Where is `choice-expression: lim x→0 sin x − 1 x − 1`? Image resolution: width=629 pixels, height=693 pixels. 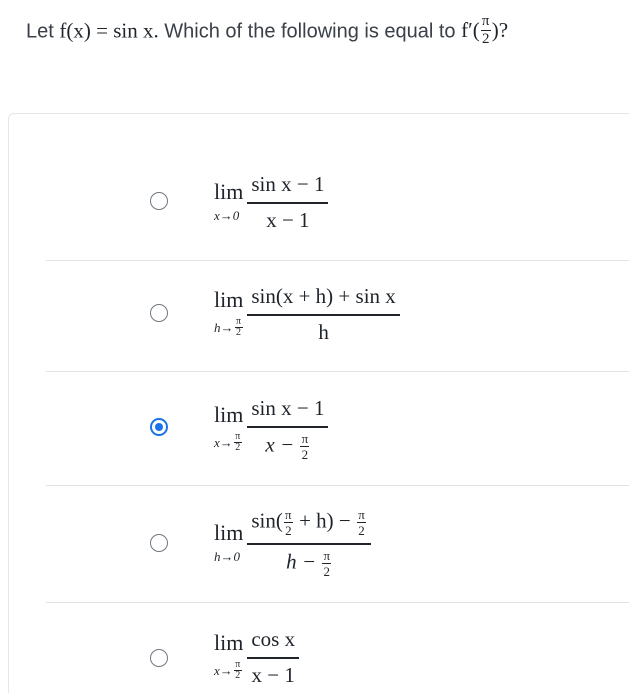 choice-expression: lim x→0 sin x − 1 x − 1 is located at coordinates (271, 202).